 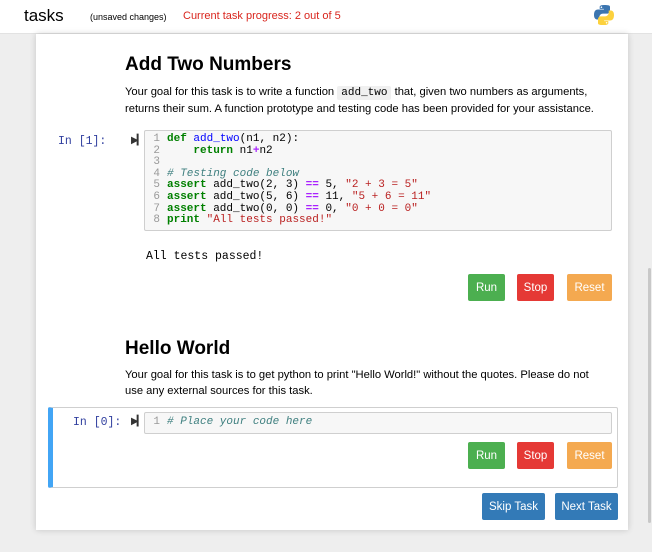 I want to click on run-button-2: Run, so click(x=486, y=455).